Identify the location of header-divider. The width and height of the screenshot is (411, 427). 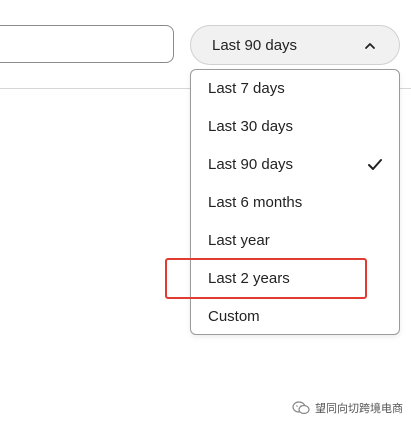
(95, 88).